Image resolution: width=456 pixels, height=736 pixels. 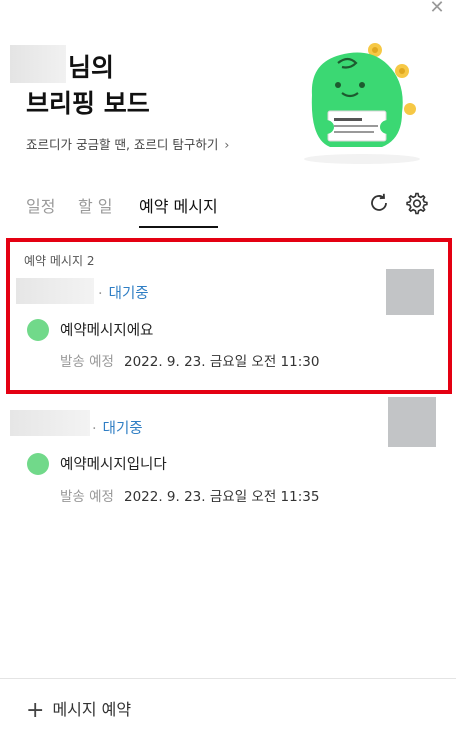 I want to click on chevron-right-icon: ›, so click(x=227, y=144).